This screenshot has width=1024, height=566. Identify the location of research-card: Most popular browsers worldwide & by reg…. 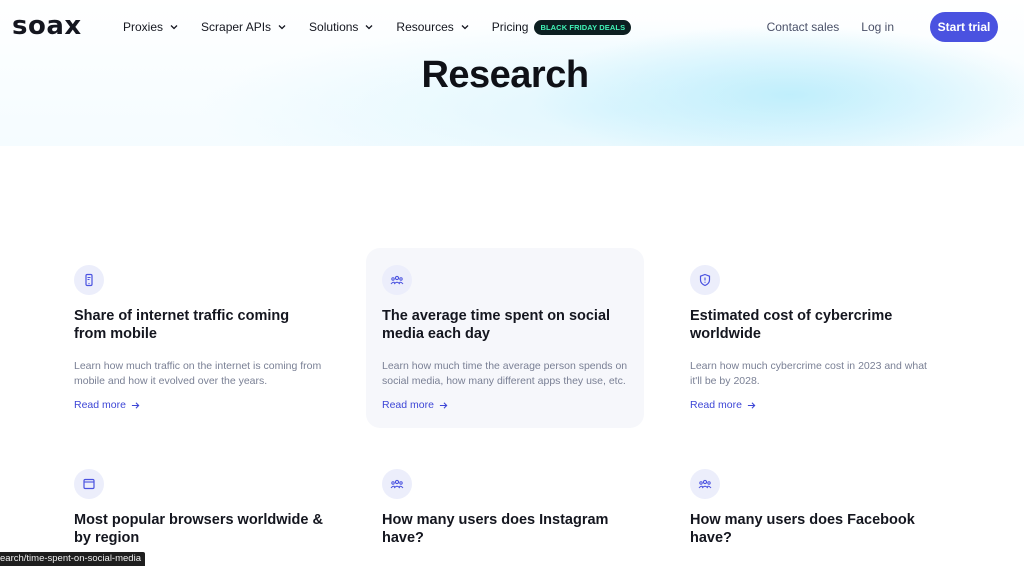
(197, 509).